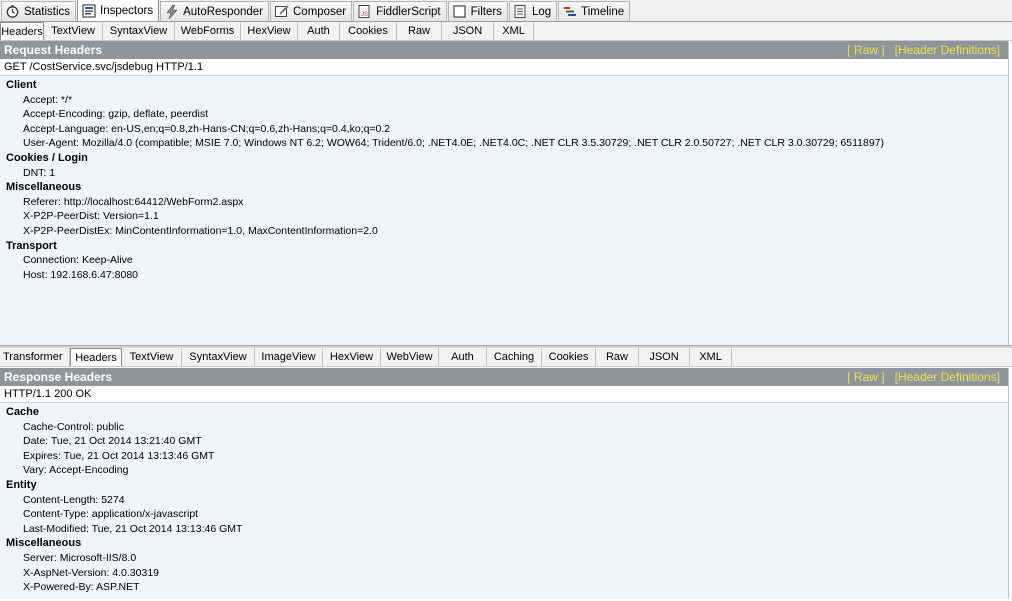  Describe the element at coordinates (289, 357) in the screenshot. I see `resp-tab-imageview: ImageView` at that location.